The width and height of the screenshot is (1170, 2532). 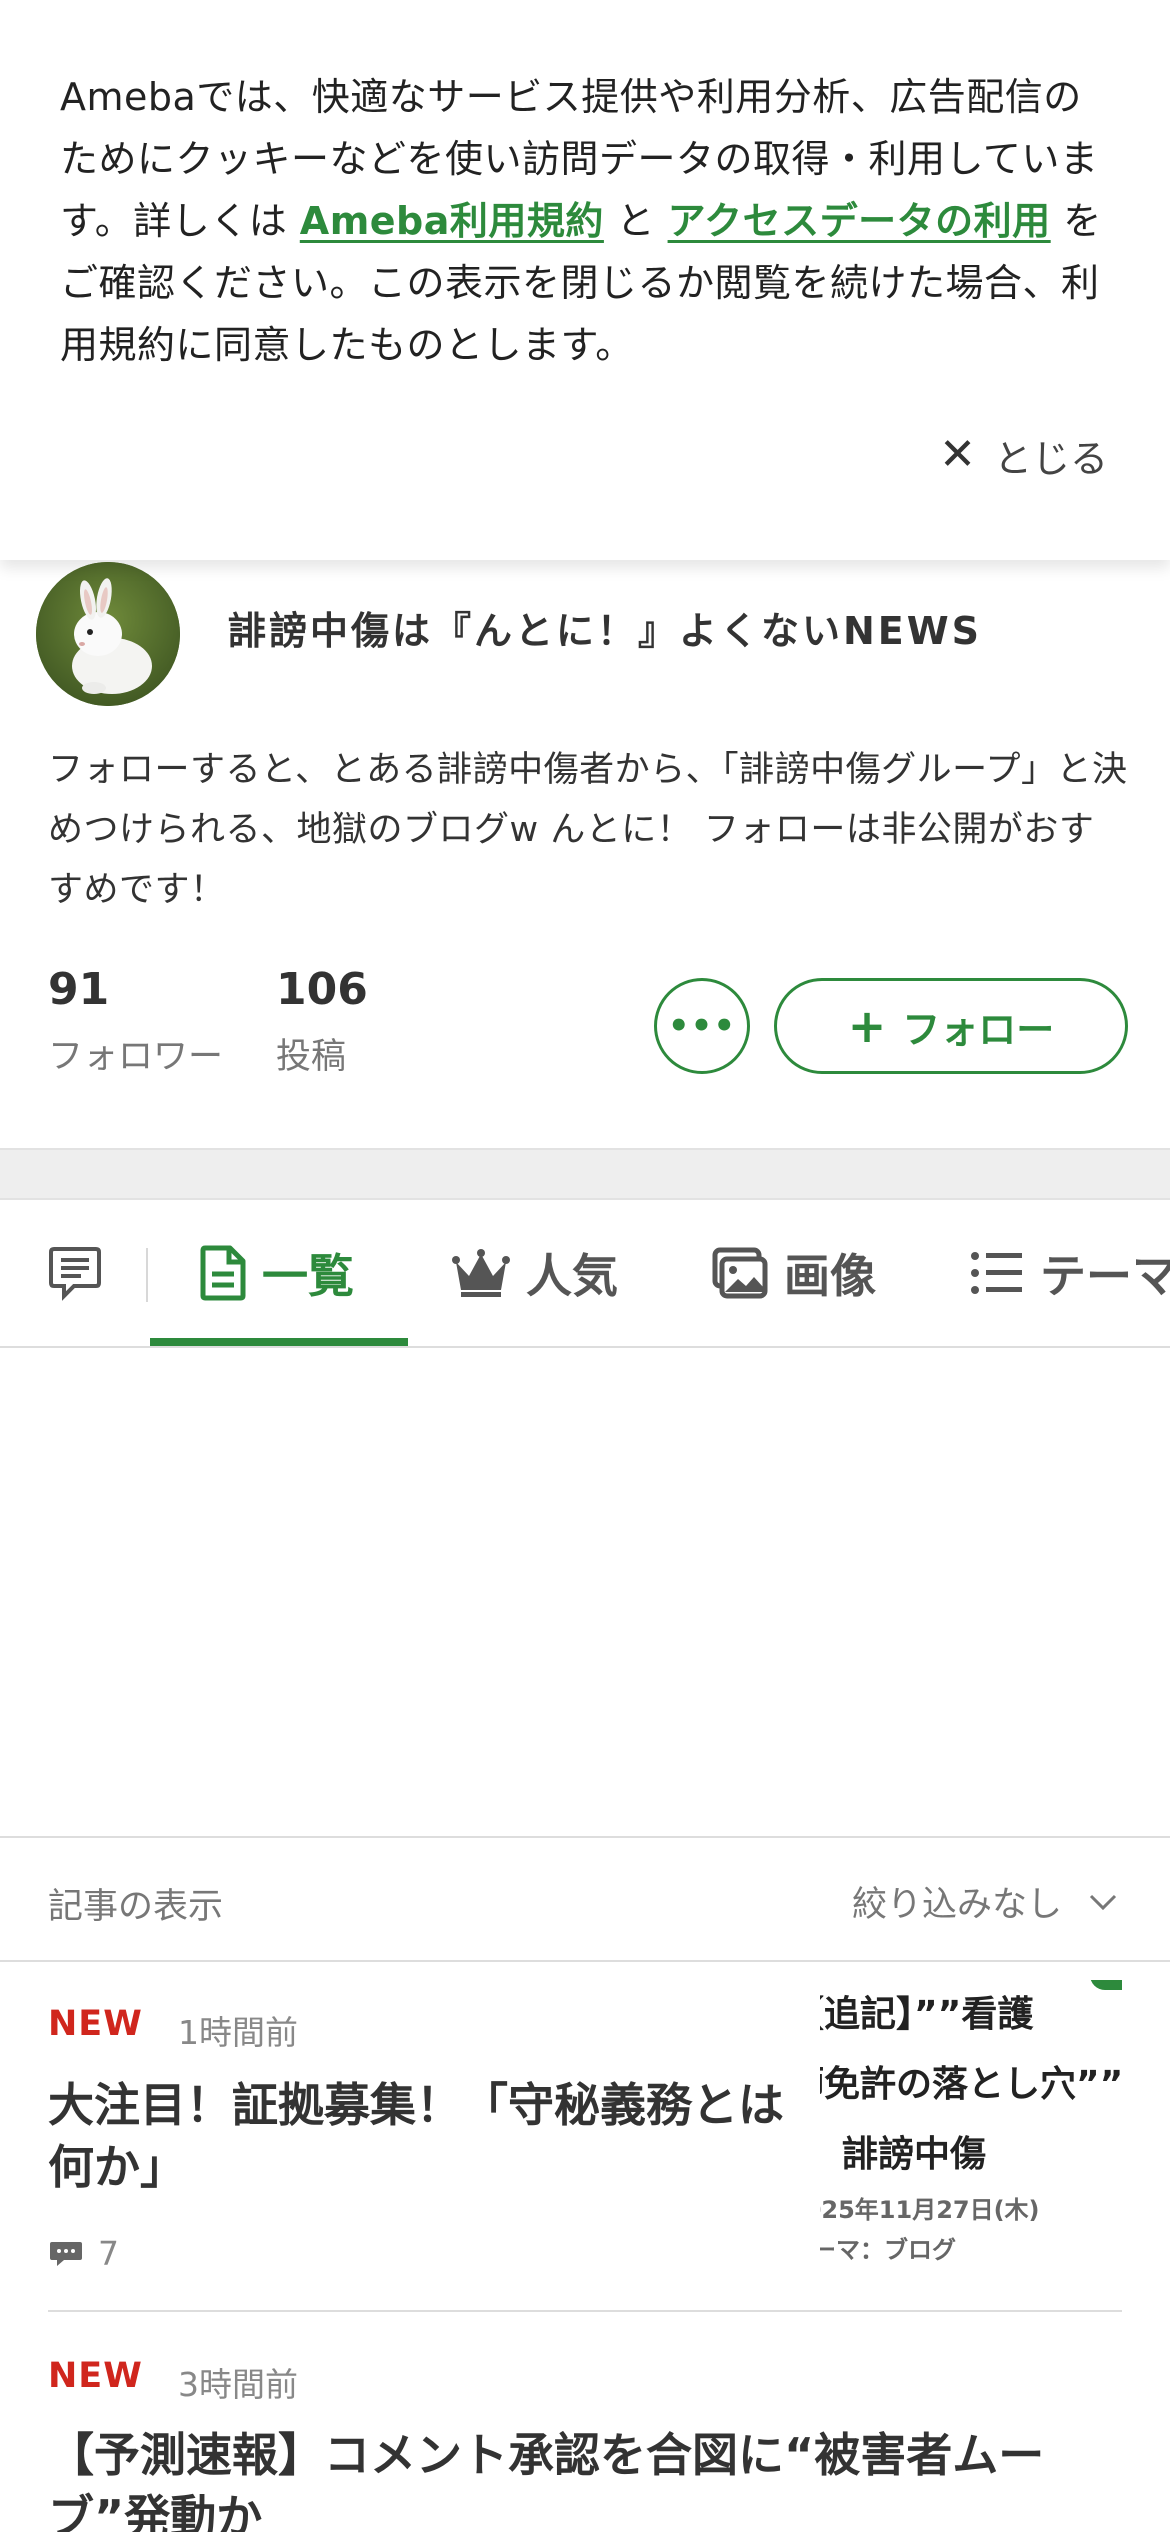 I want to click on featured-article-date: 2025年11月27日(木), so click(x=930, y=2210).